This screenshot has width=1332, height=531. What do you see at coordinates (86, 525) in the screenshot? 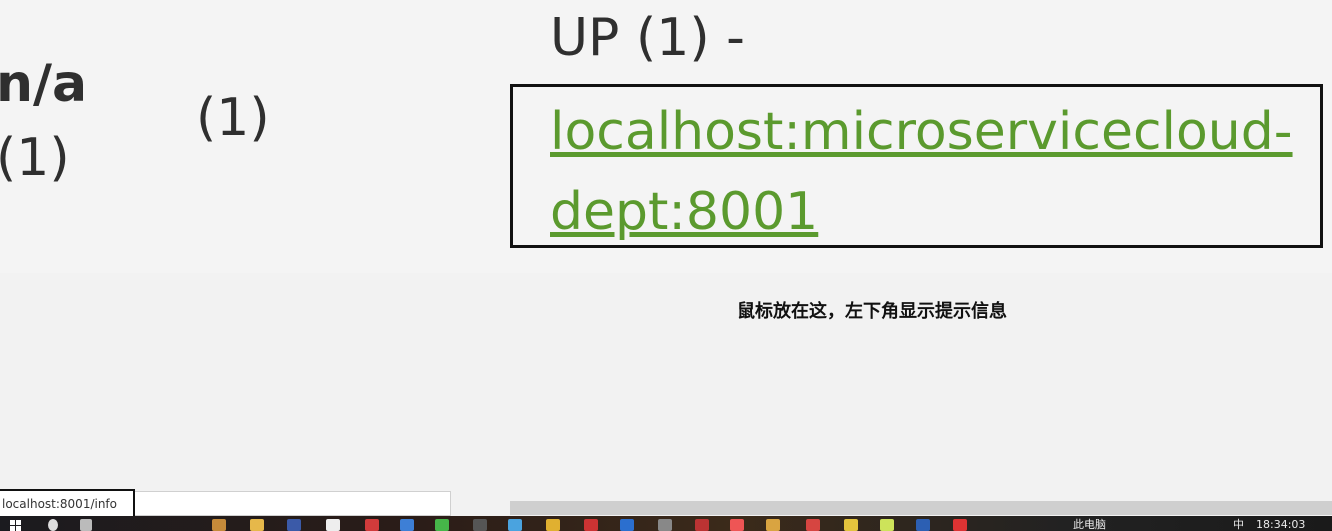
I see `task-view-icon` at bounding box center [86, 525].